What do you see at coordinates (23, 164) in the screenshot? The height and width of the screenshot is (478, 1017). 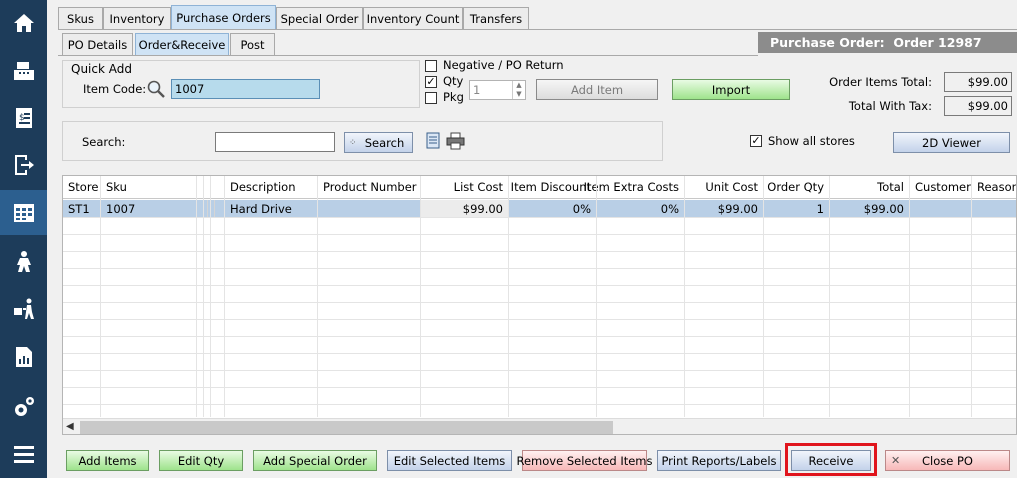 I see `exit-icon` at bounding box center [23, 164].